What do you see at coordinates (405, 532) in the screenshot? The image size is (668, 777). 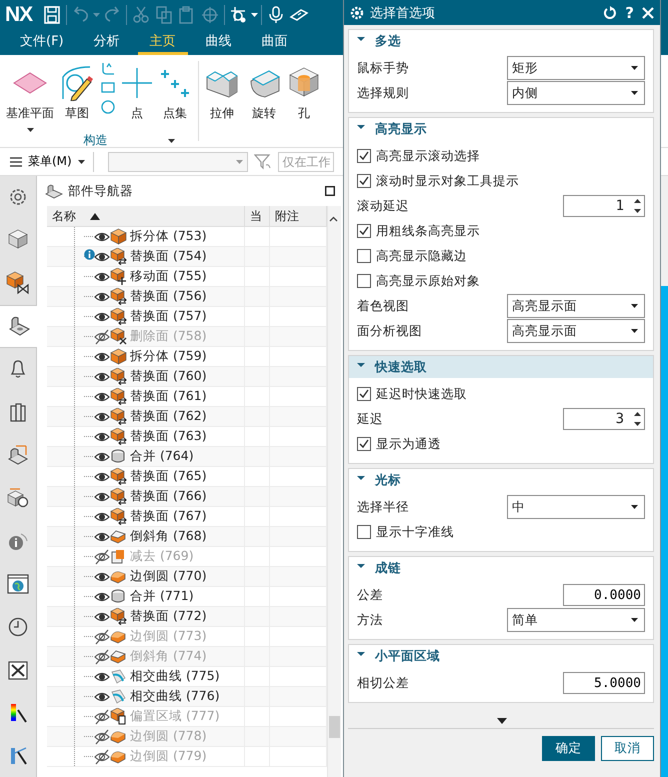 I see `checkbox: 显示十字准线` at bounding box center [405, 532].